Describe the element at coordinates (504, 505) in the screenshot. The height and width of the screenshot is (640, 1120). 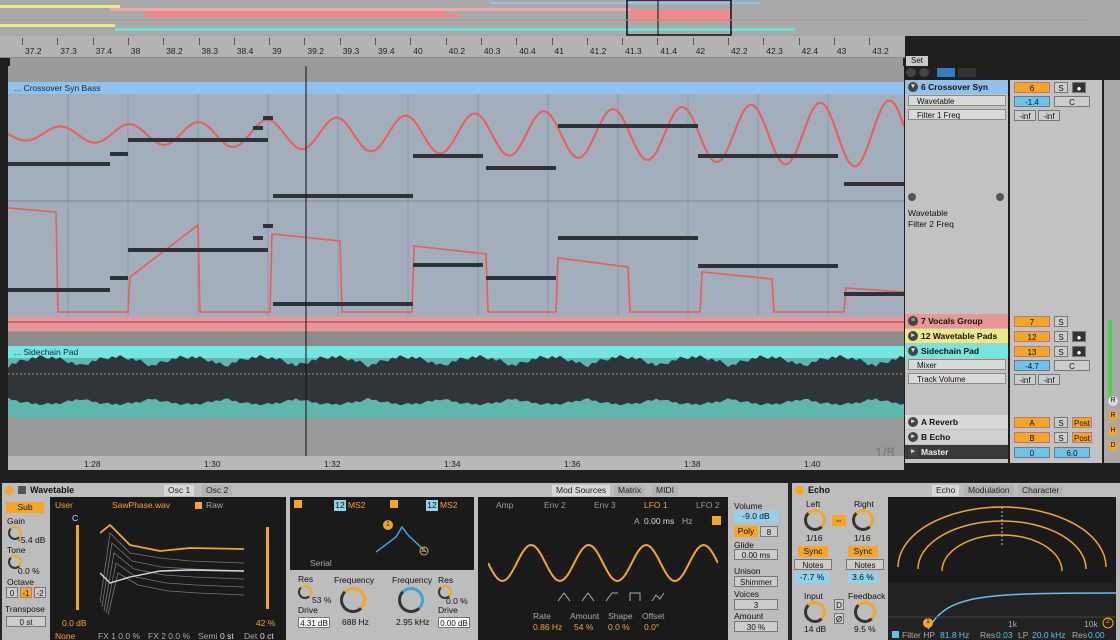
I see `mod-tab-amp: Amp` at that location.